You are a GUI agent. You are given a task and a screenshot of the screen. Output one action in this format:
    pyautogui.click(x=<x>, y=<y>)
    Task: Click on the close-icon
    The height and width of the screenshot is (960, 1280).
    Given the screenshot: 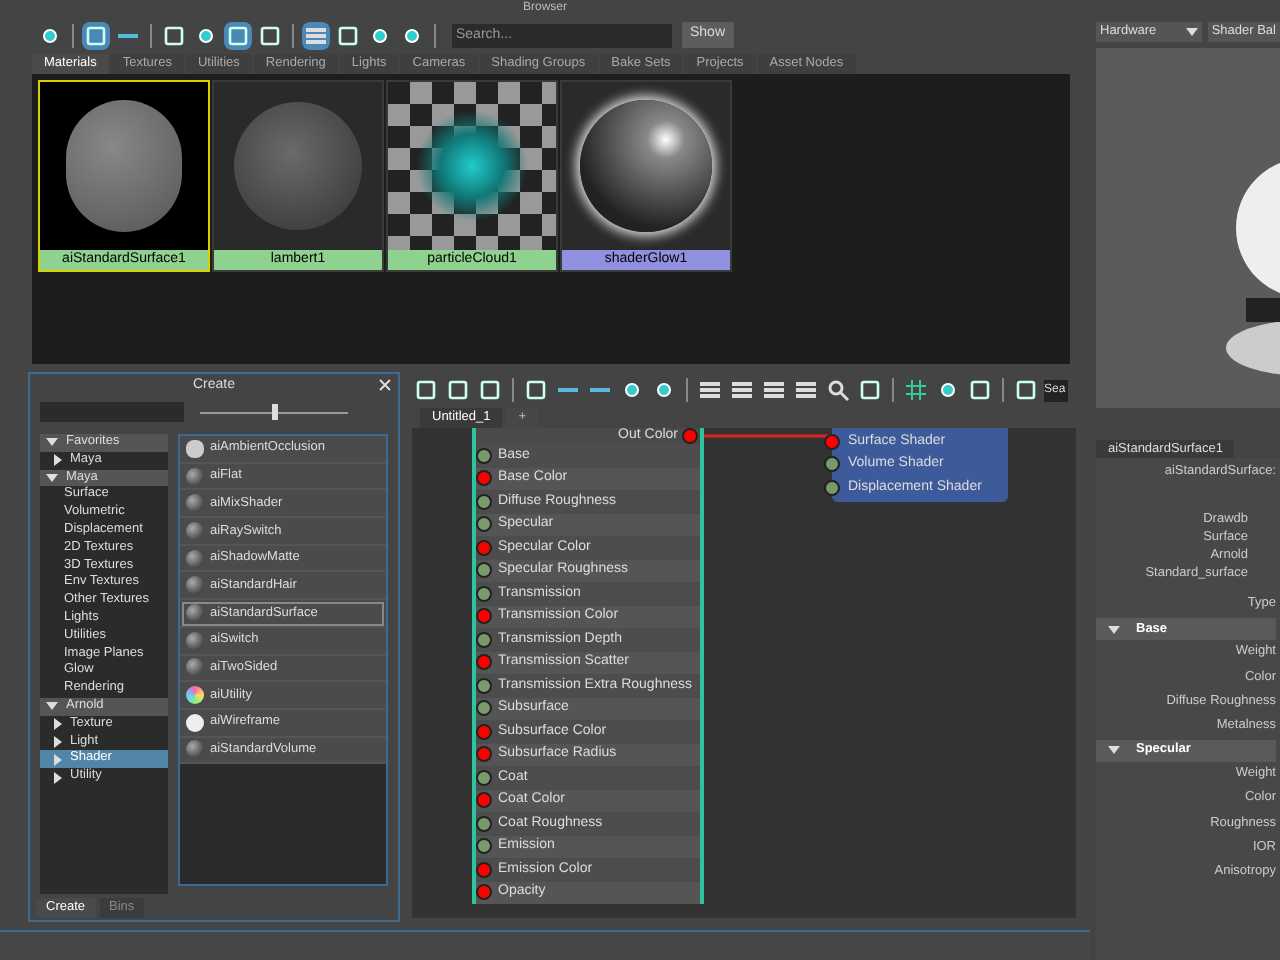 What is the action you would take?
    pyautogui.click(x=385, y=385)
    